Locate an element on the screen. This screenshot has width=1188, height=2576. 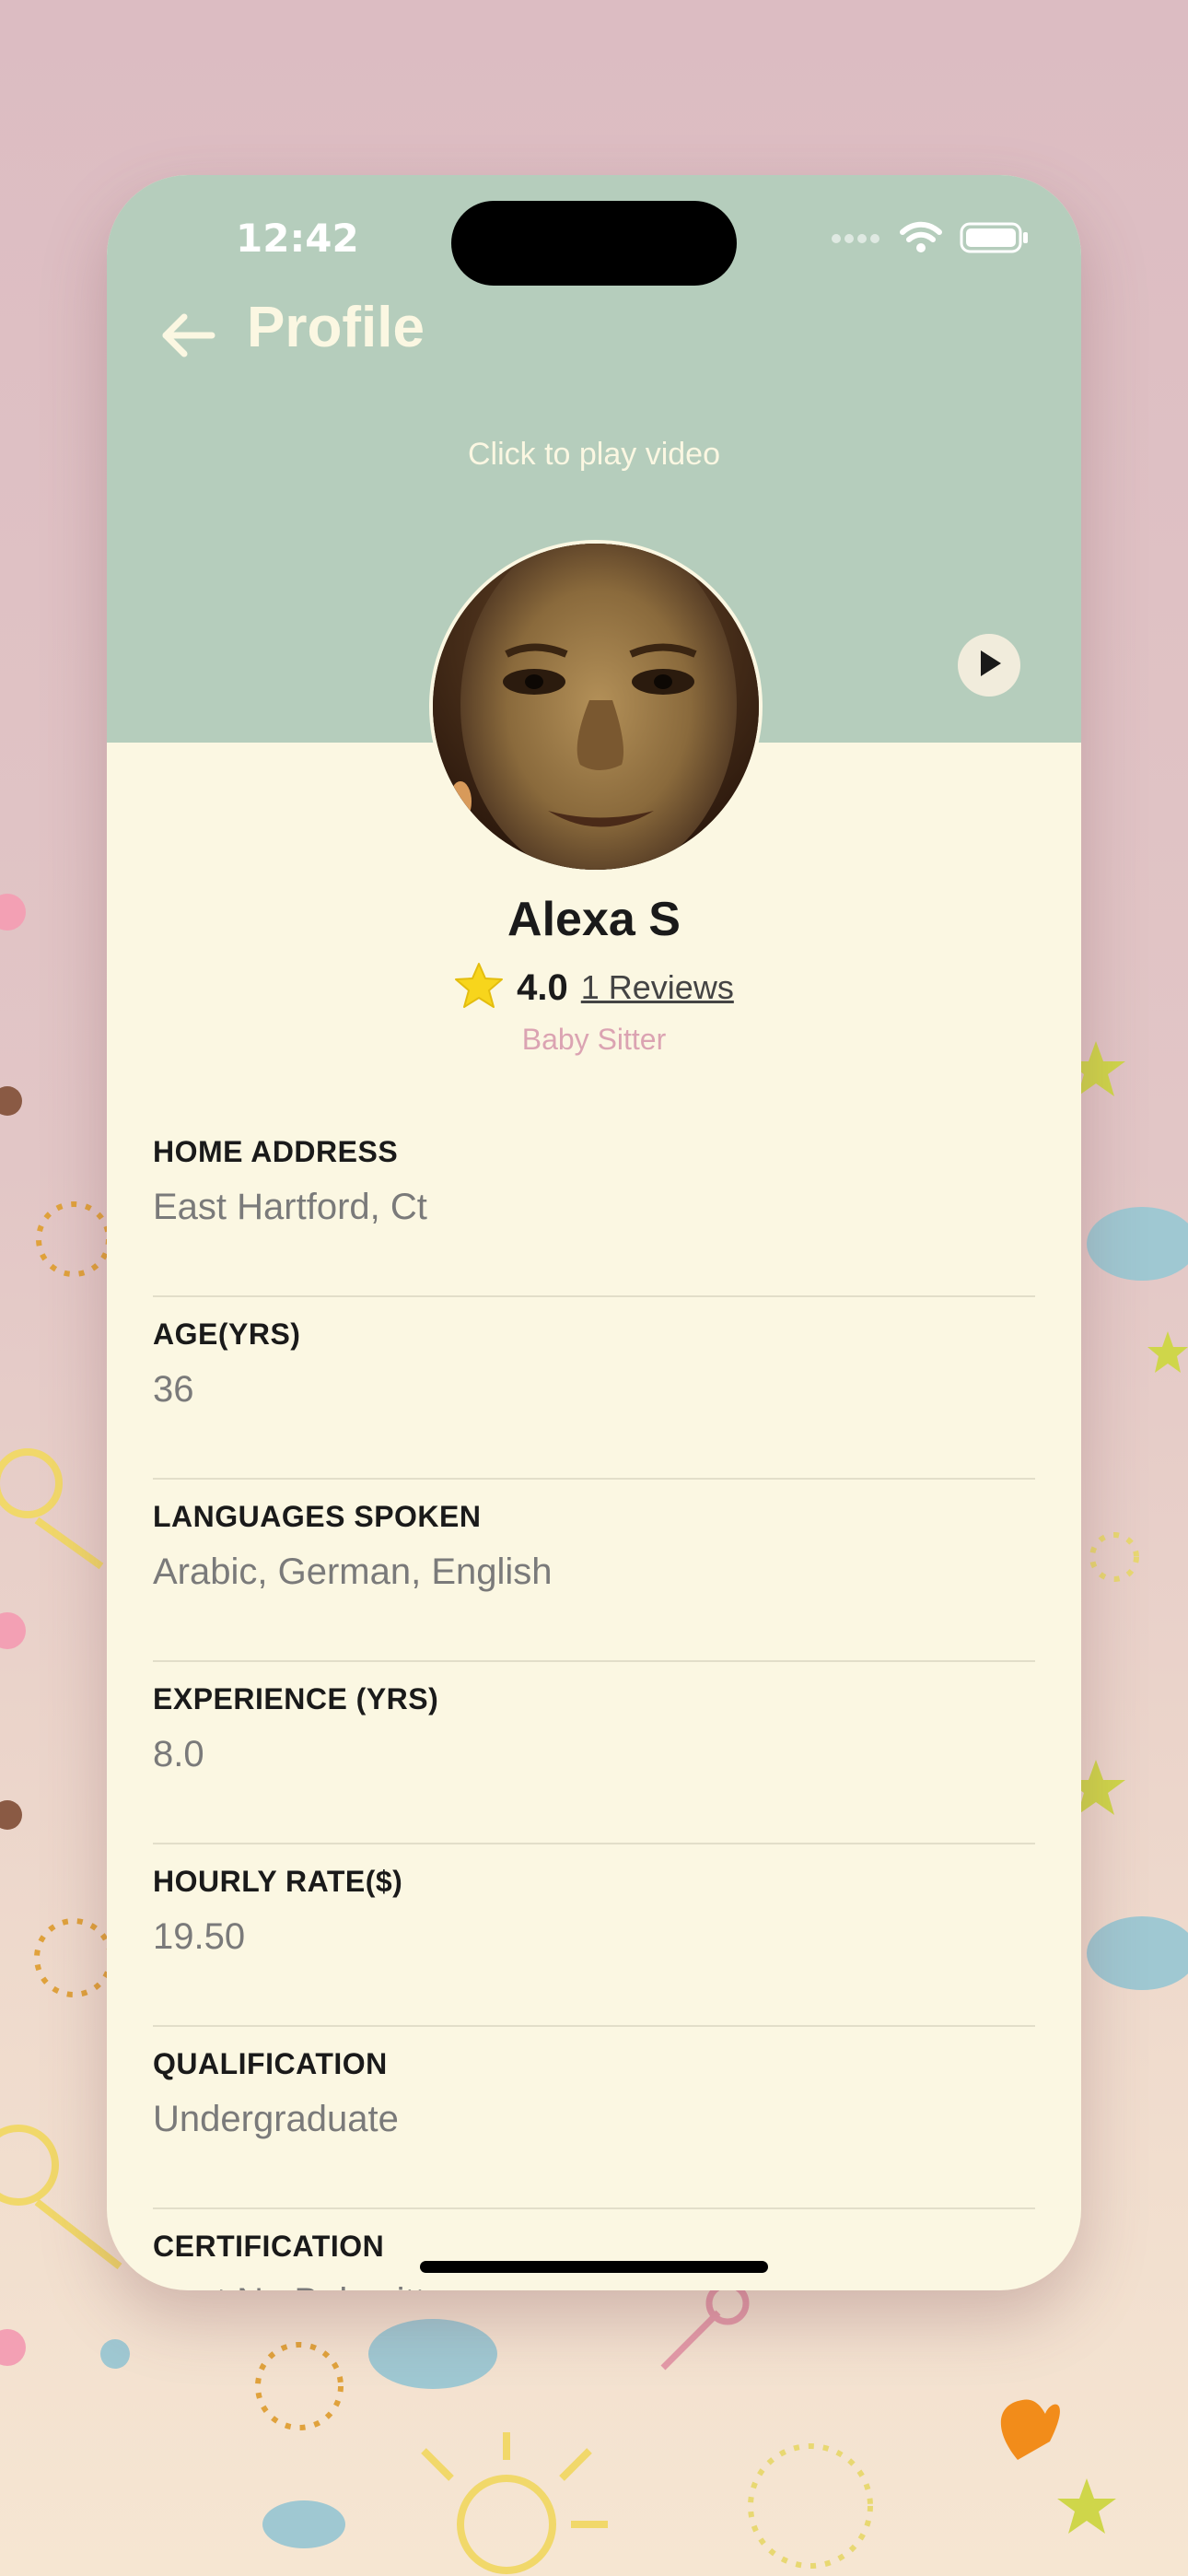
dynamic-island is located at coordinates (594, 244).